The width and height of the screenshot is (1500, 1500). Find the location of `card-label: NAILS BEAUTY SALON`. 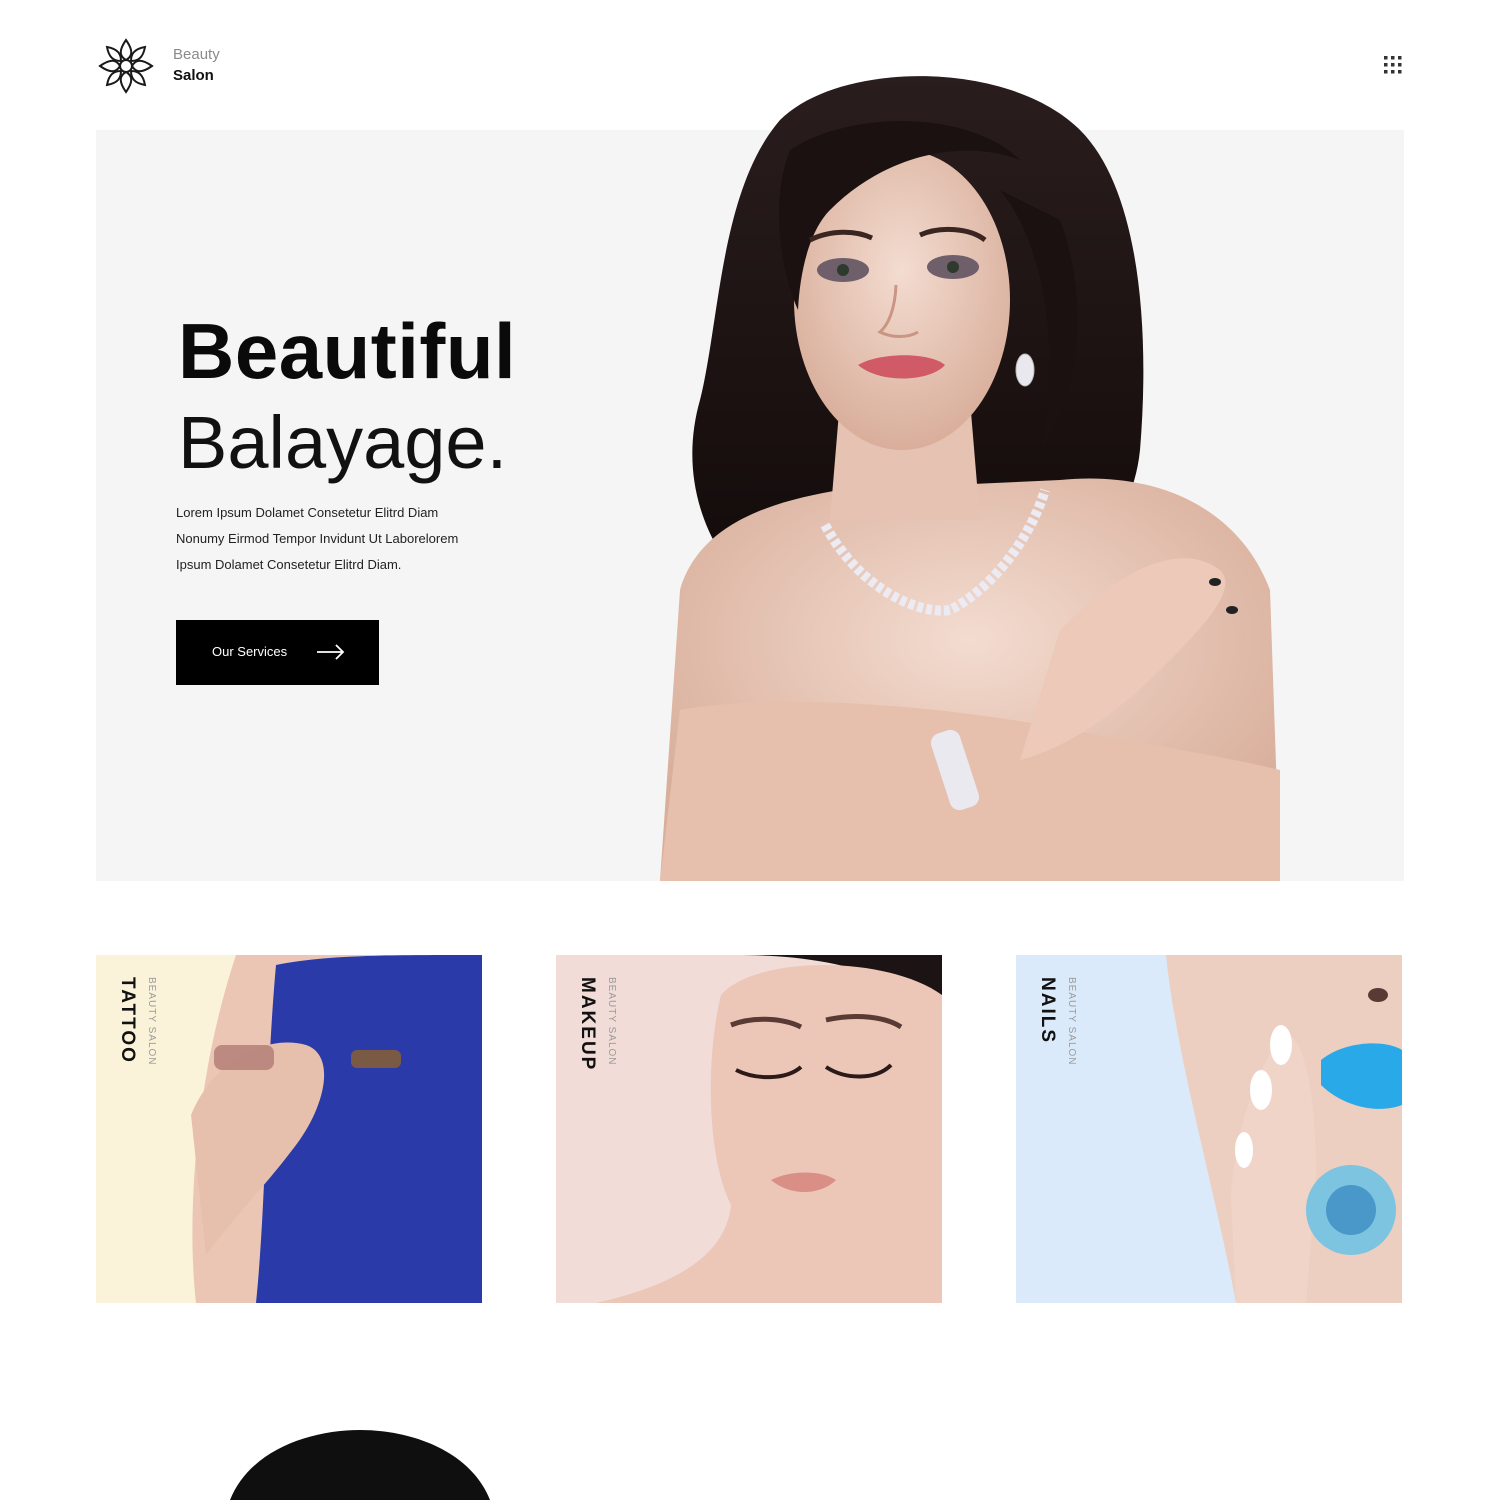

card-label: NAILS BEAUTY SALON is located at coordinates (1056, 1077).